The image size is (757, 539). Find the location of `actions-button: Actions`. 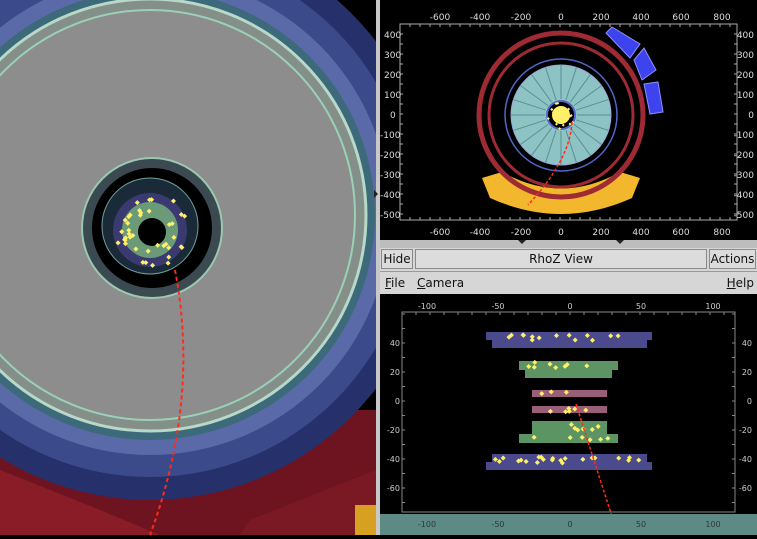

actions-button: Actions is located at coordinates (732, 259).